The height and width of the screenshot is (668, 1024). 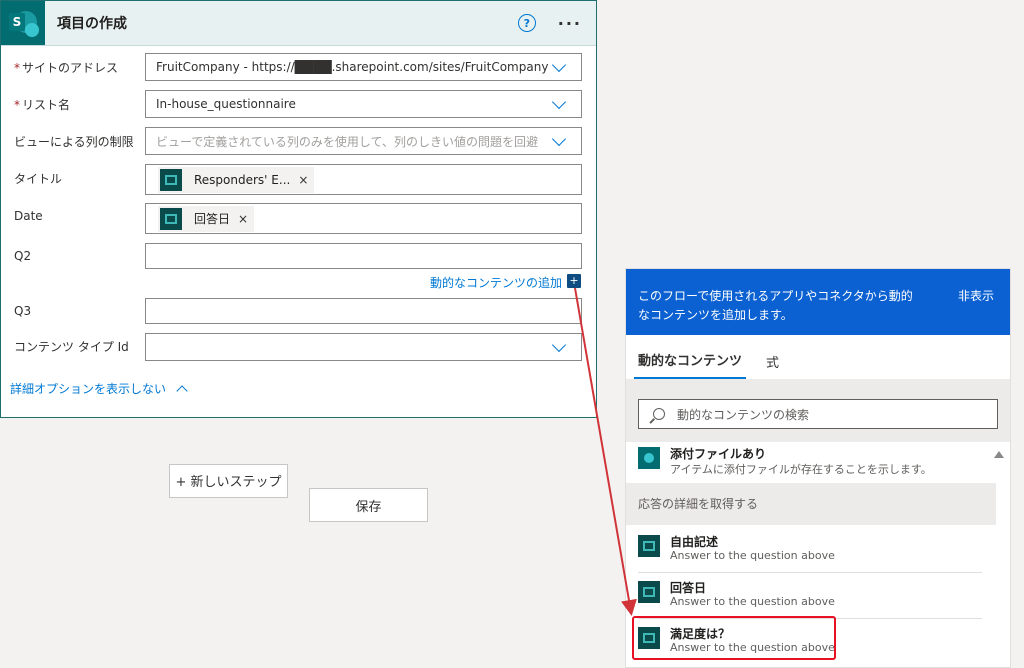 I want to click on list-item: 自由記述 Answer to the question above, so click(x=816, y=552).